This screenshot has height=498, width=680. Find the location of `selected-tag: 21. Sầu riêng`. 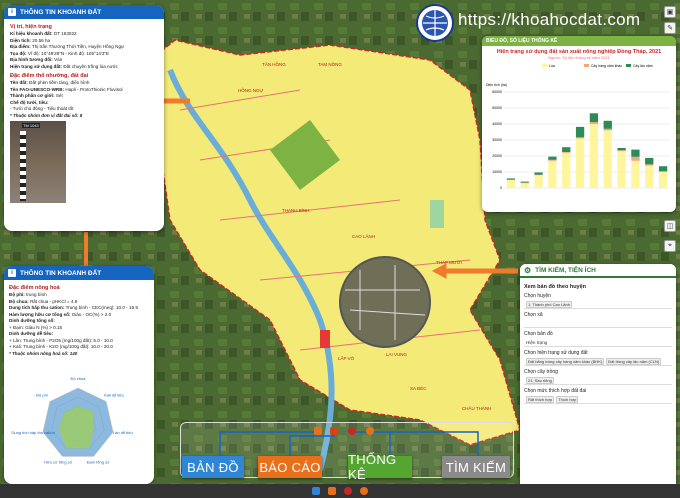

selected-tag: 21. Sầu riêng is located at coordinates (540, 380).